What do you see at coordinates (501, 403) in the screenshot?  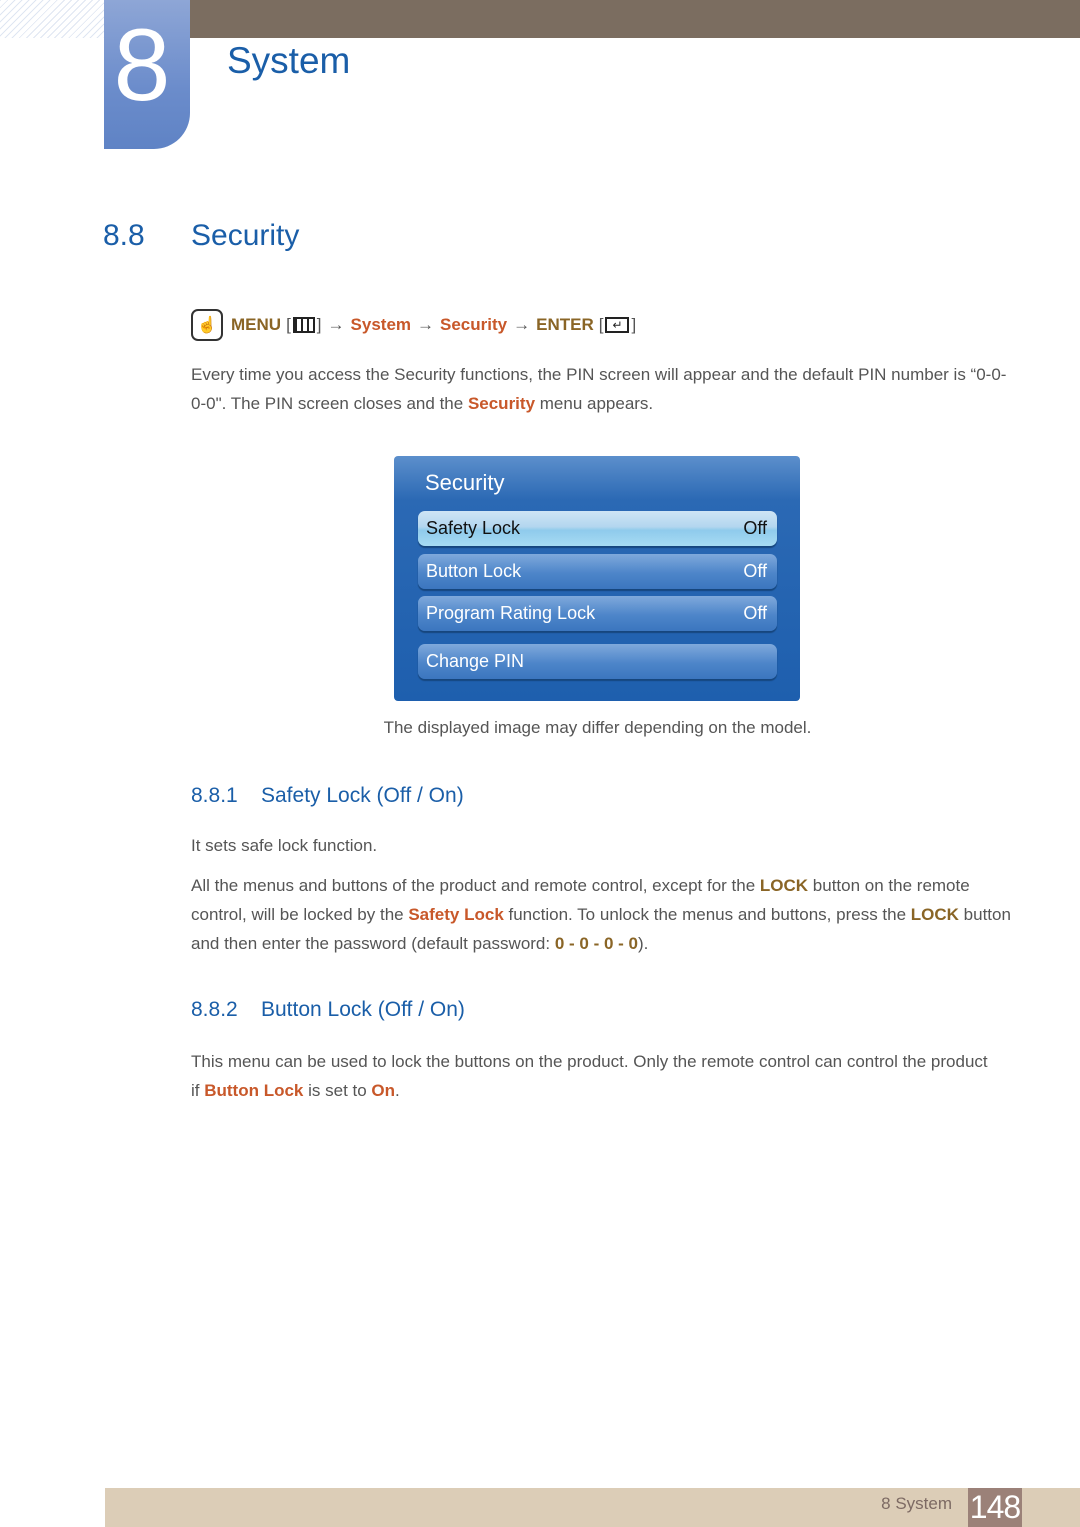 I see `intro-highlight-security: Security` at bounding box center [501, 403].